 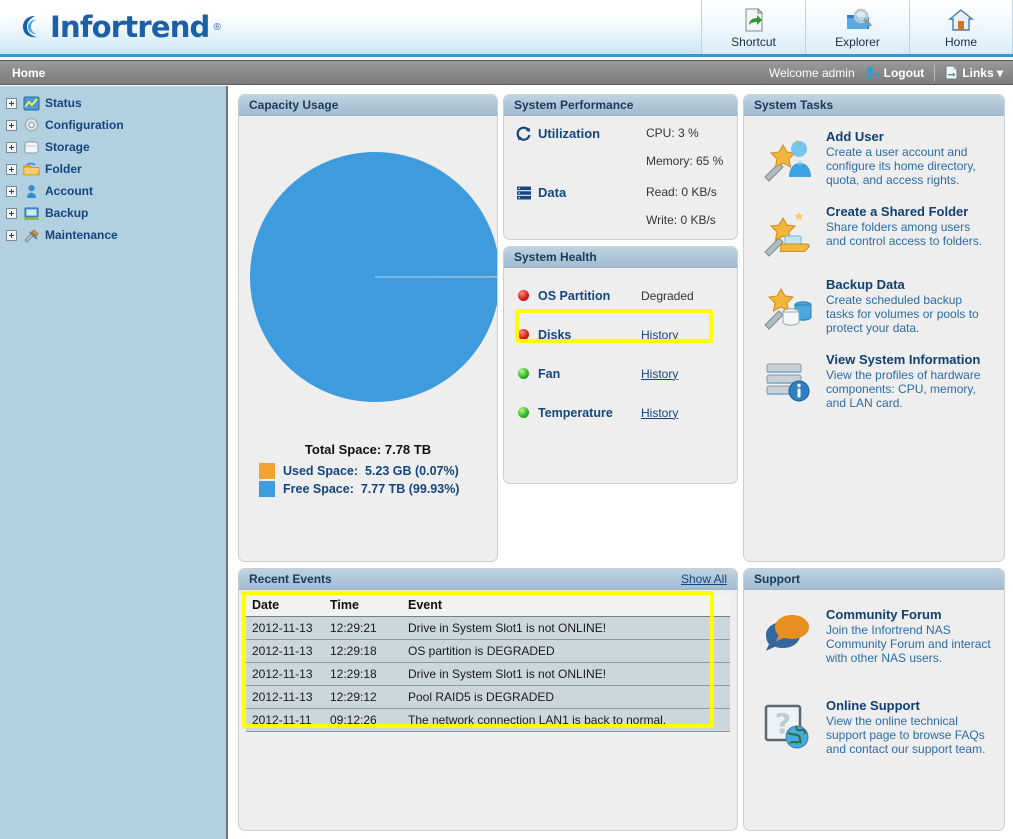 I want to click on show-all-link: Show All, so click(x=704, y=579).